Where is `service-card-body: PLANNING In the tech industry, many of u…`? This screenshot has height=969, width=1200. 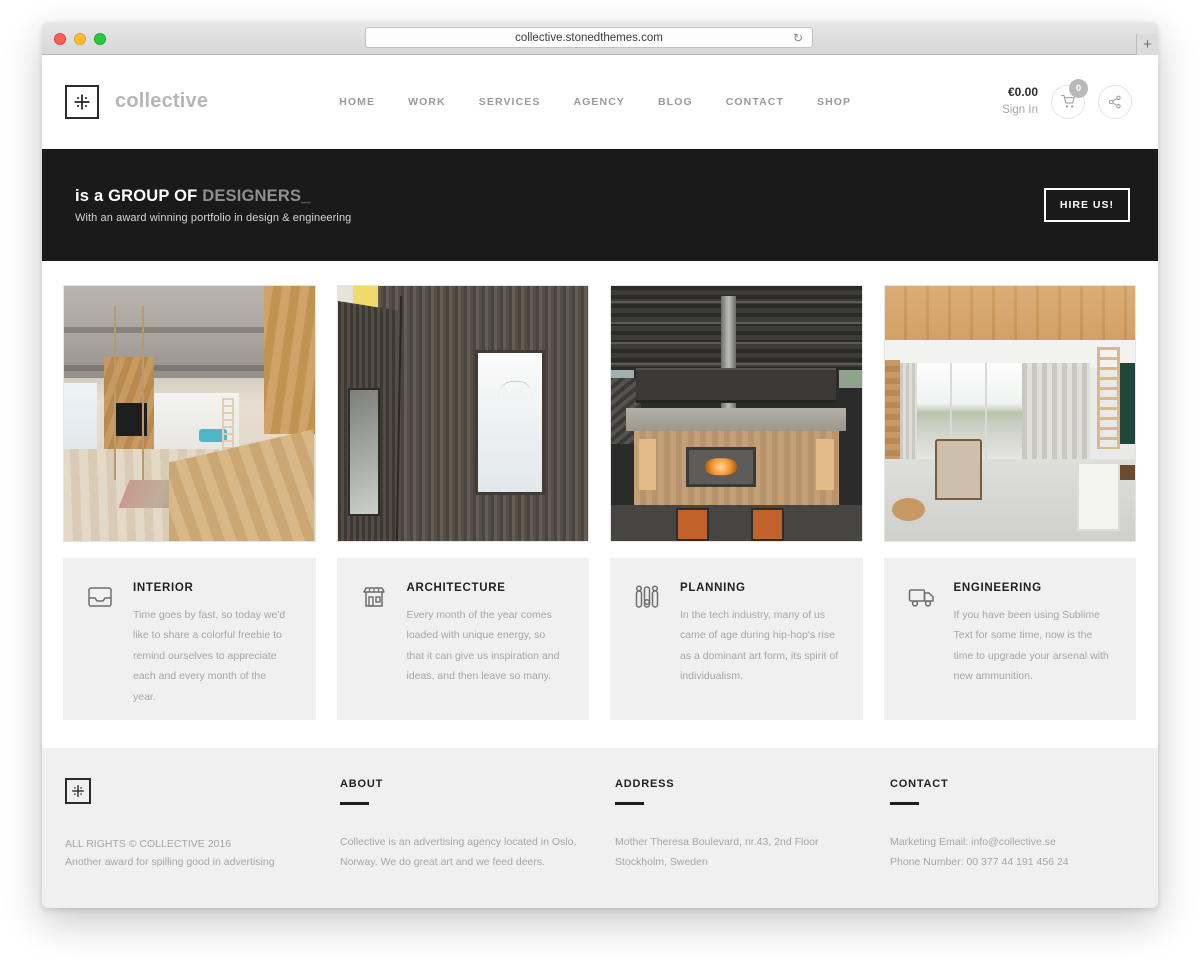 service-card-body: PLANNING In the tech industry, many of u… is located at coordinates (759, 651).